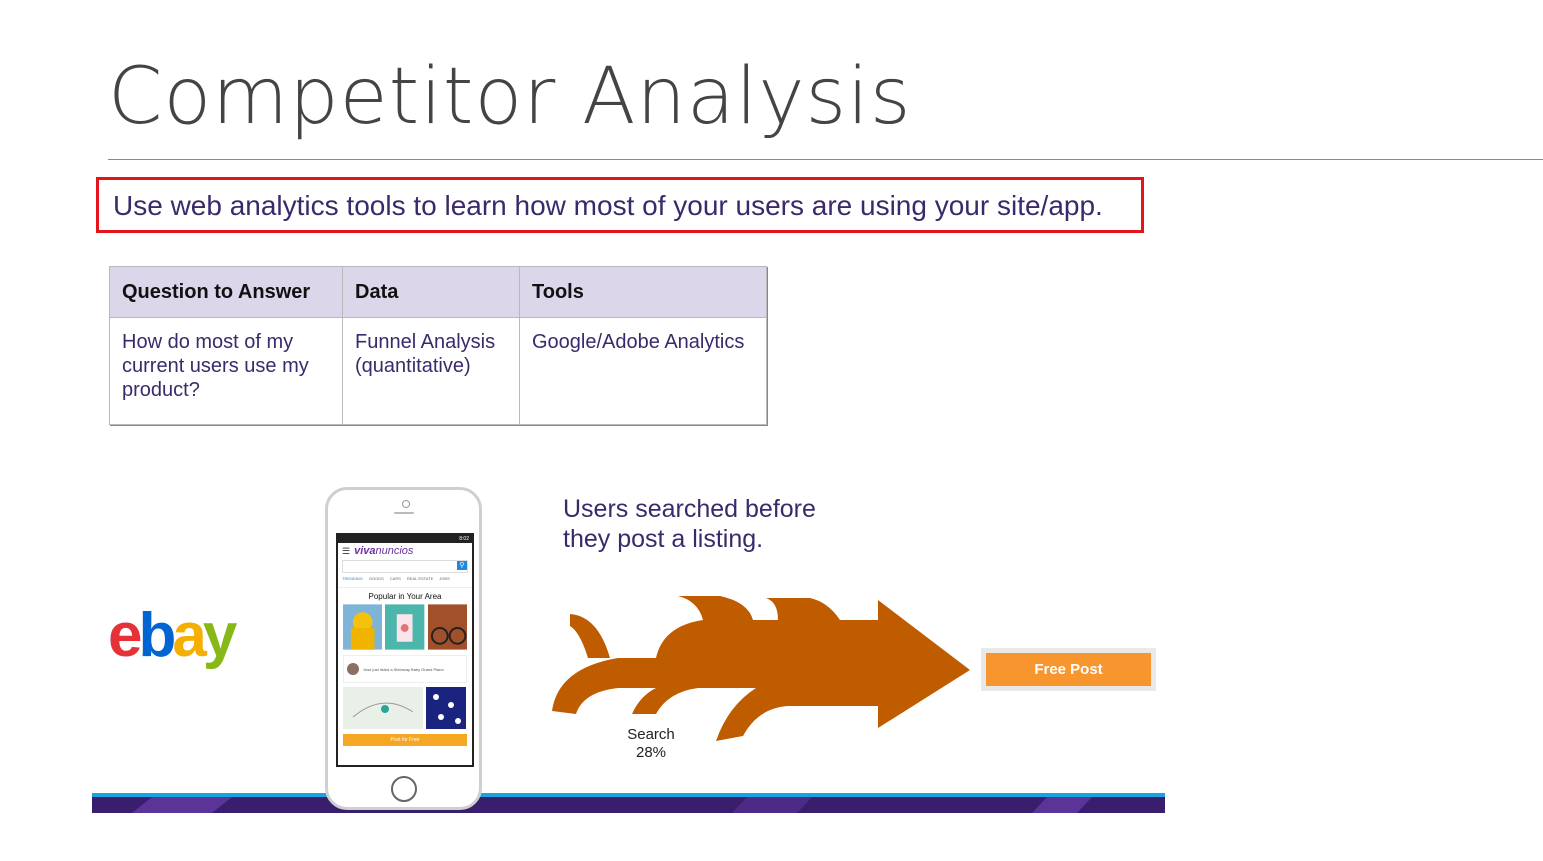  I want to click on bottom-banner, so click(628, 803).